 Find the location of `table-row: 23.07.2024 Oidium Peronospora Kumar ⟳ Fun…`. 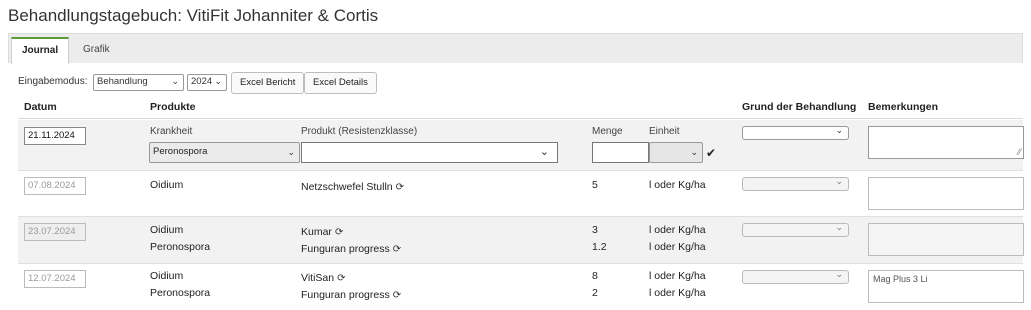

table-row: 23.07.2024 Oidium Peronospora Kumar ⟳ Fun… is located at coordinates (521, 240).